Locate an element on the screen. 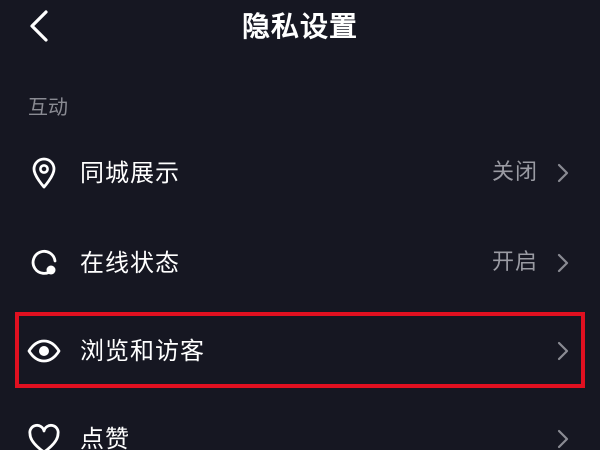 The width and height of the screenshot is (600, 450). online-status-icon is located at coordinates (44, 263).